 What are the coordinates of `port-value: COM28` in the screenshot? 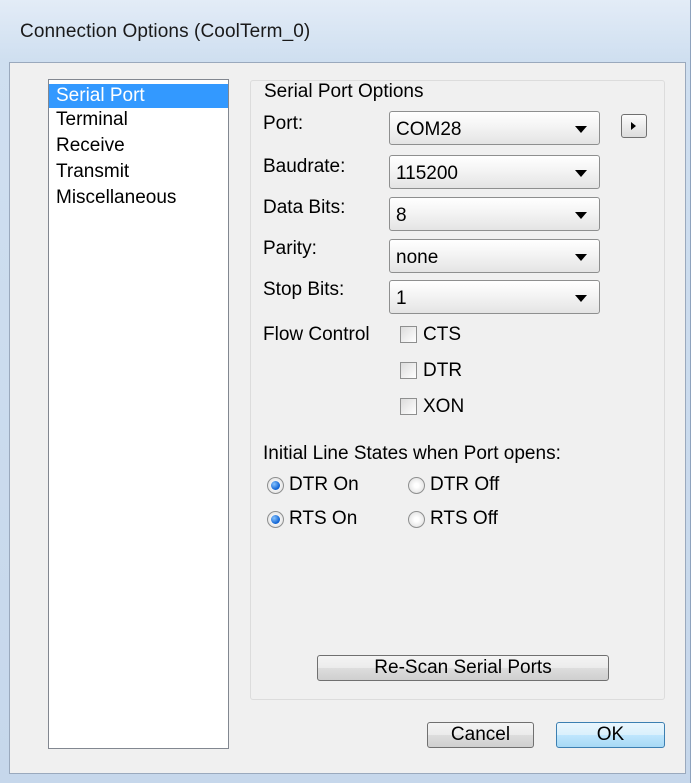 It's located at (429, 129).